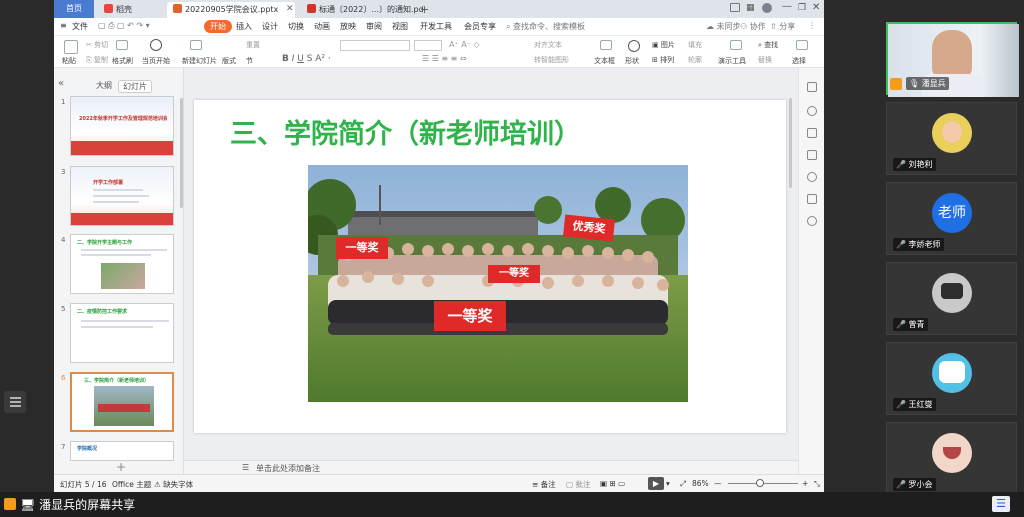 This screenshot has height=517, width=1024. Describe the element at coordinates (951, 458) in the screenshot. I see `participant-tile: 🎤 罗小会` at that location.